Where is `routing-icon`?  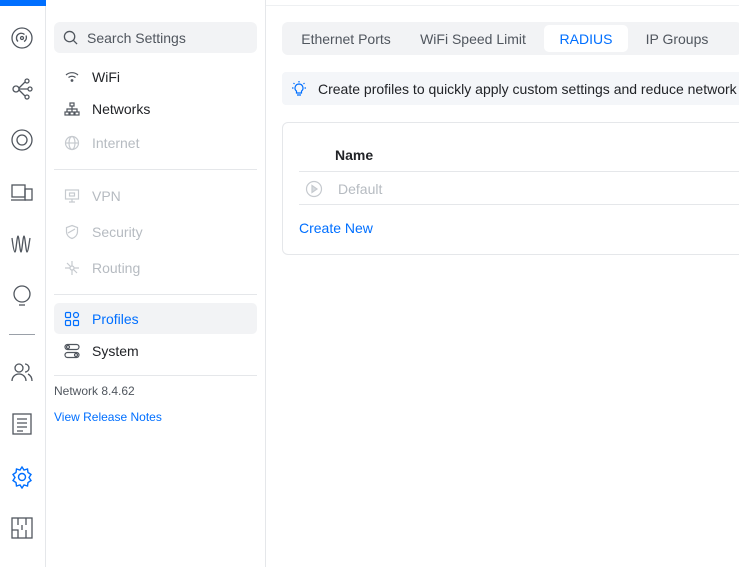 routing-icon is located at coordinates (72, 268).